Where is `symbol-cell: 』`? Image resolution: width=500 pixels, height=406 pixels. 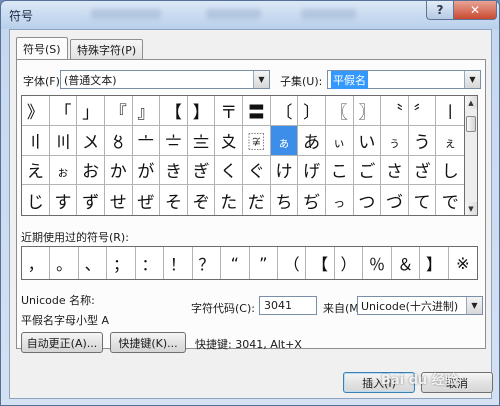 symbol-cell: 』 is located at coordinates (146, 111).